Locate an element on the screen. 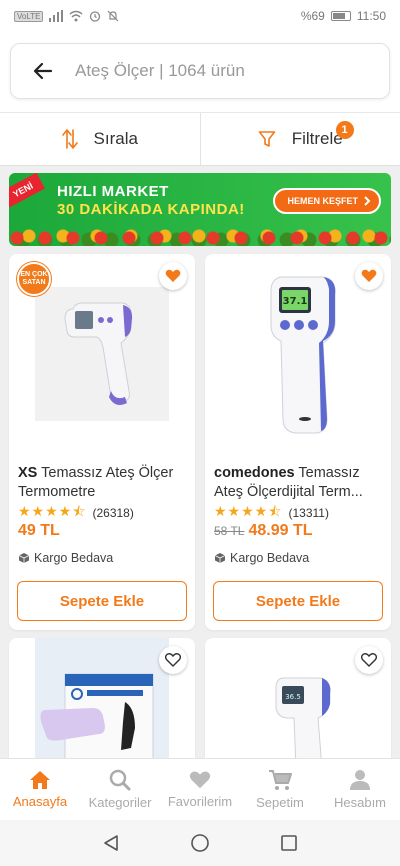 The width and height of the screenshot is (400, 866). rating-count: (13311) is located at coordinates (308, 513).